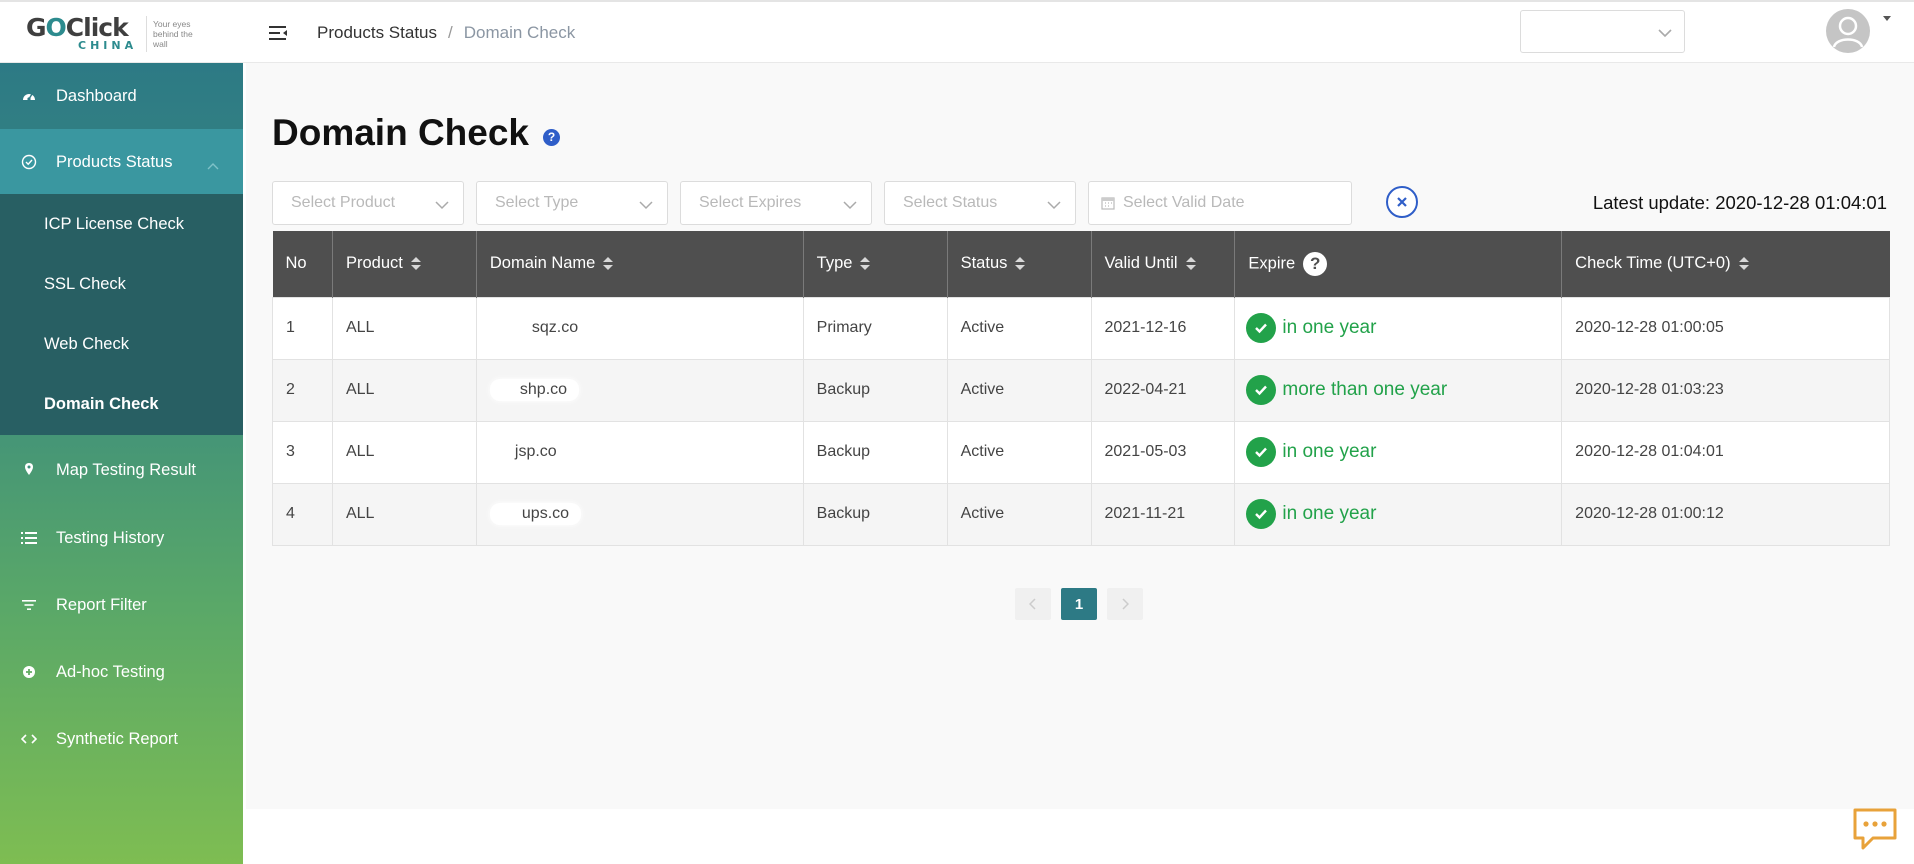 The height and width of the screenshot is (864, 1914). What do you see at coordinates (535, 451) in the screenshot?
I see `domain-name: jsp.co` at bounding box center [535, 451].